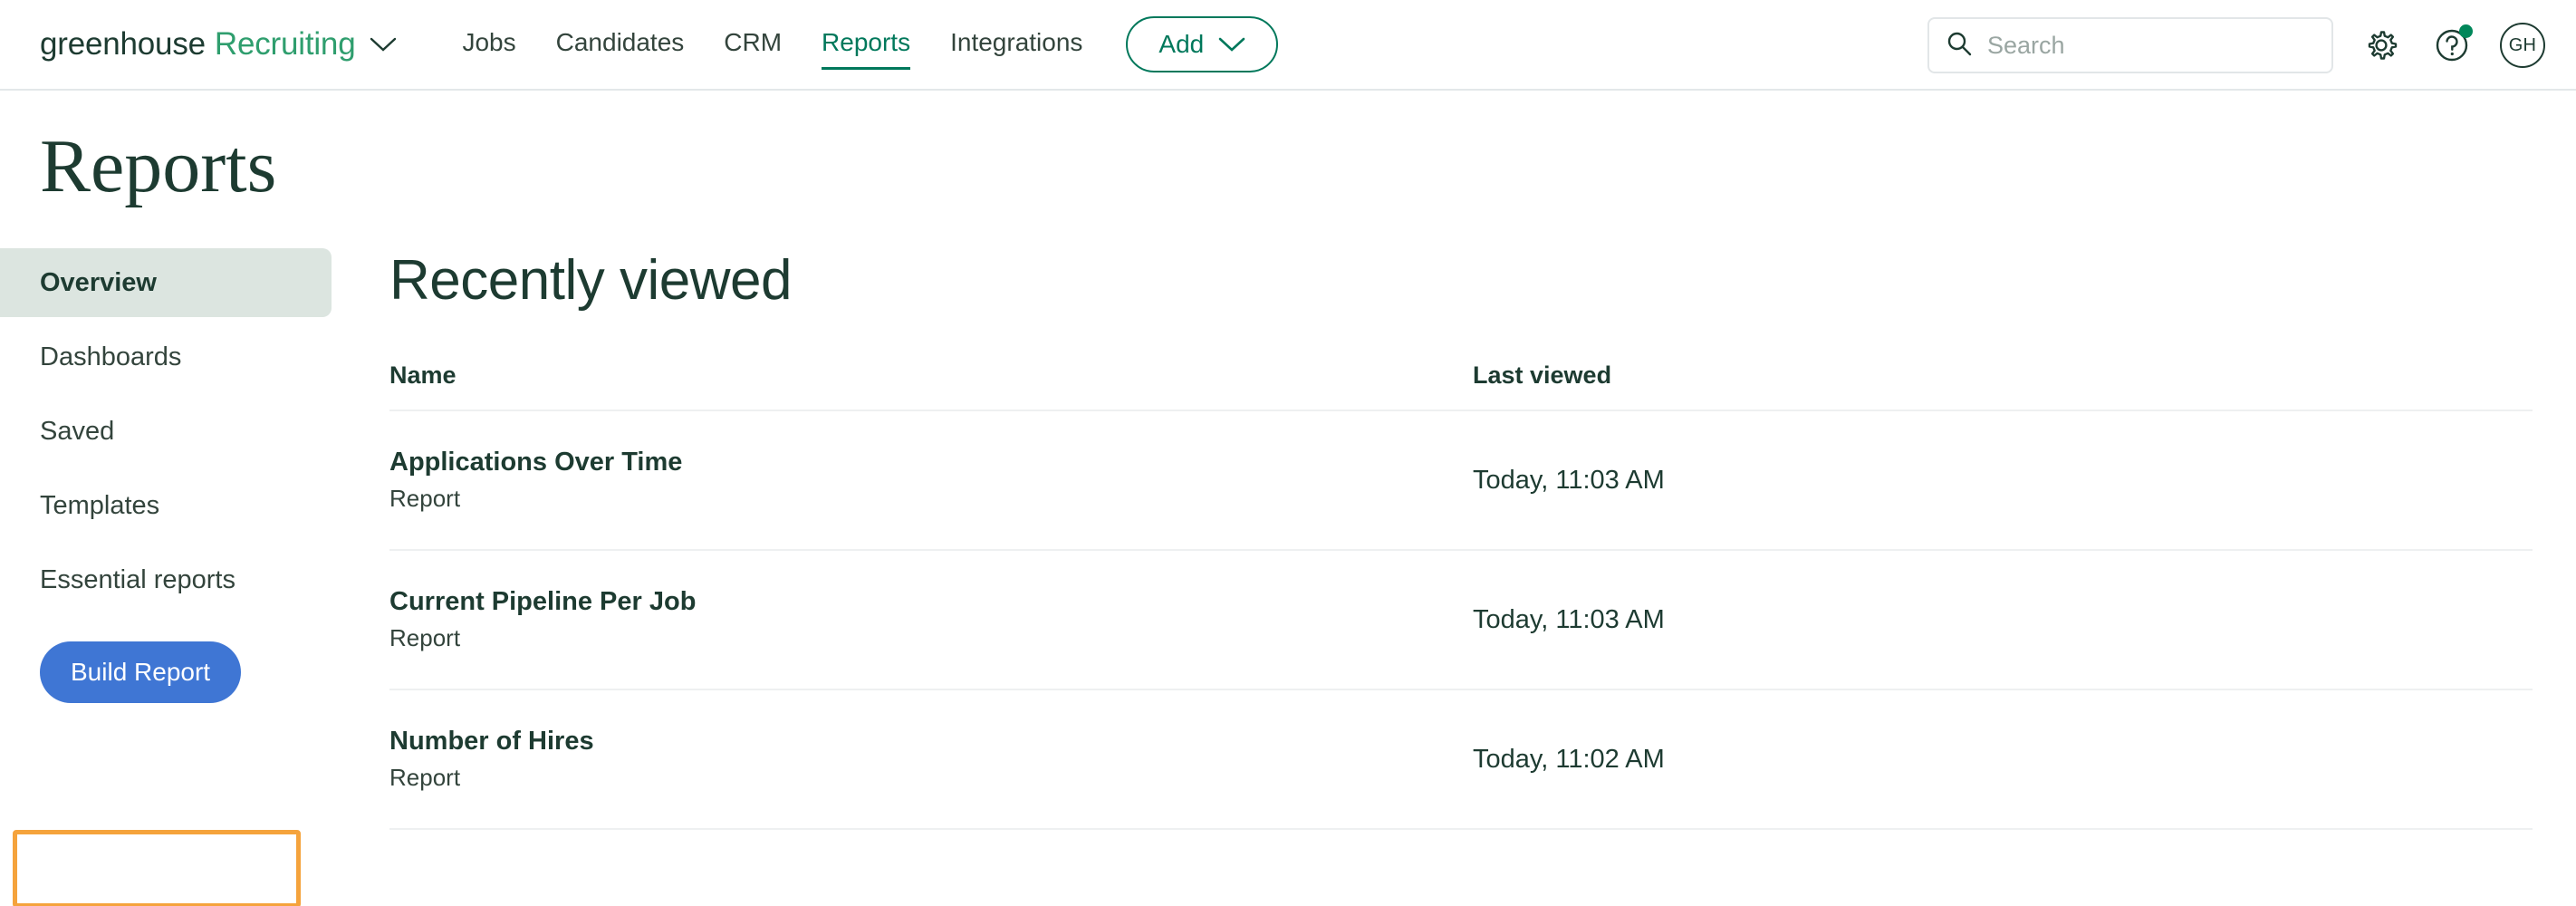 The width and height of the screenshot is (2576, 906). I want to click on sidebar-item-dashboards: Dashboards, so click(166, 357).